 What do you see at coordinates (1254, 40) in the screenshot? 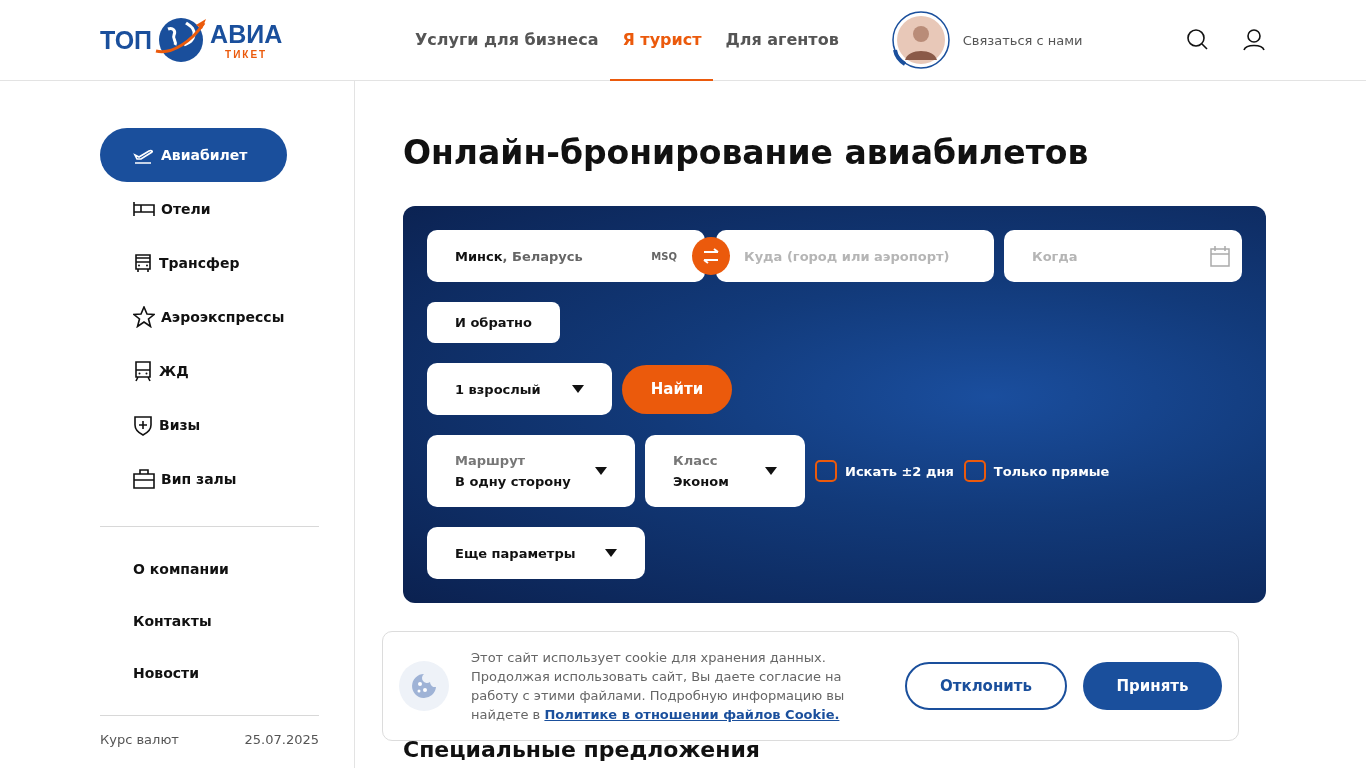
I see `user-icon` at bounding box center [1254, 40].